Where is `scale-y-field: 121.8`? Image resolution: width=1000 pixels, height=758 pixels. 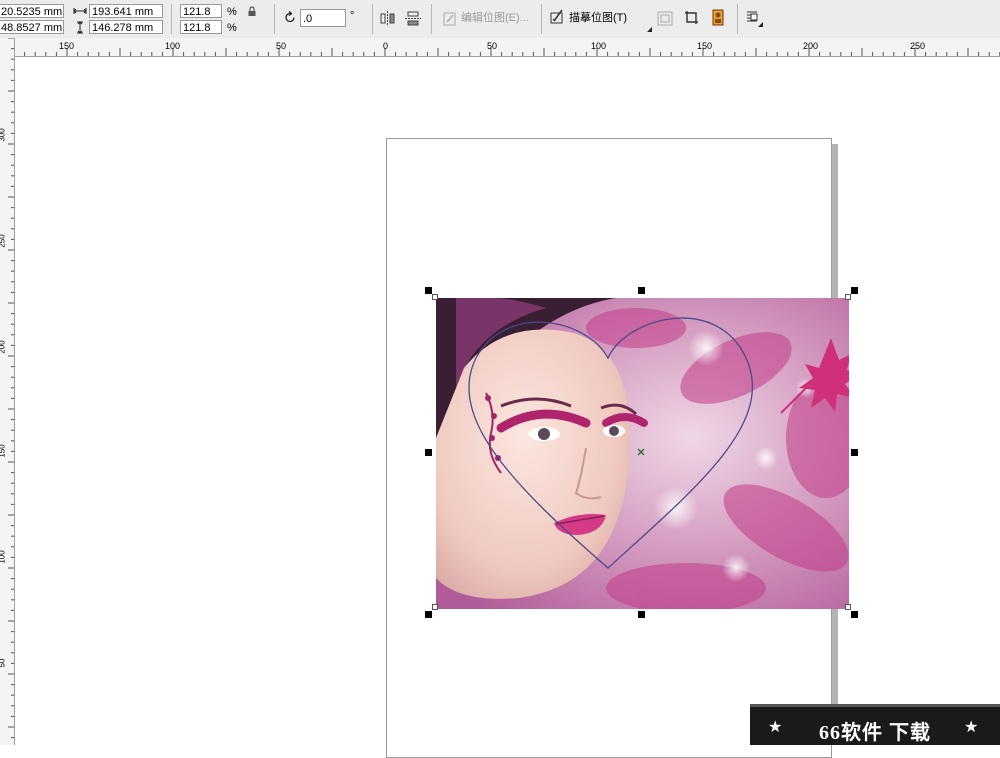
scale-y-field: 121.8 is located at coordinates (201, 27).